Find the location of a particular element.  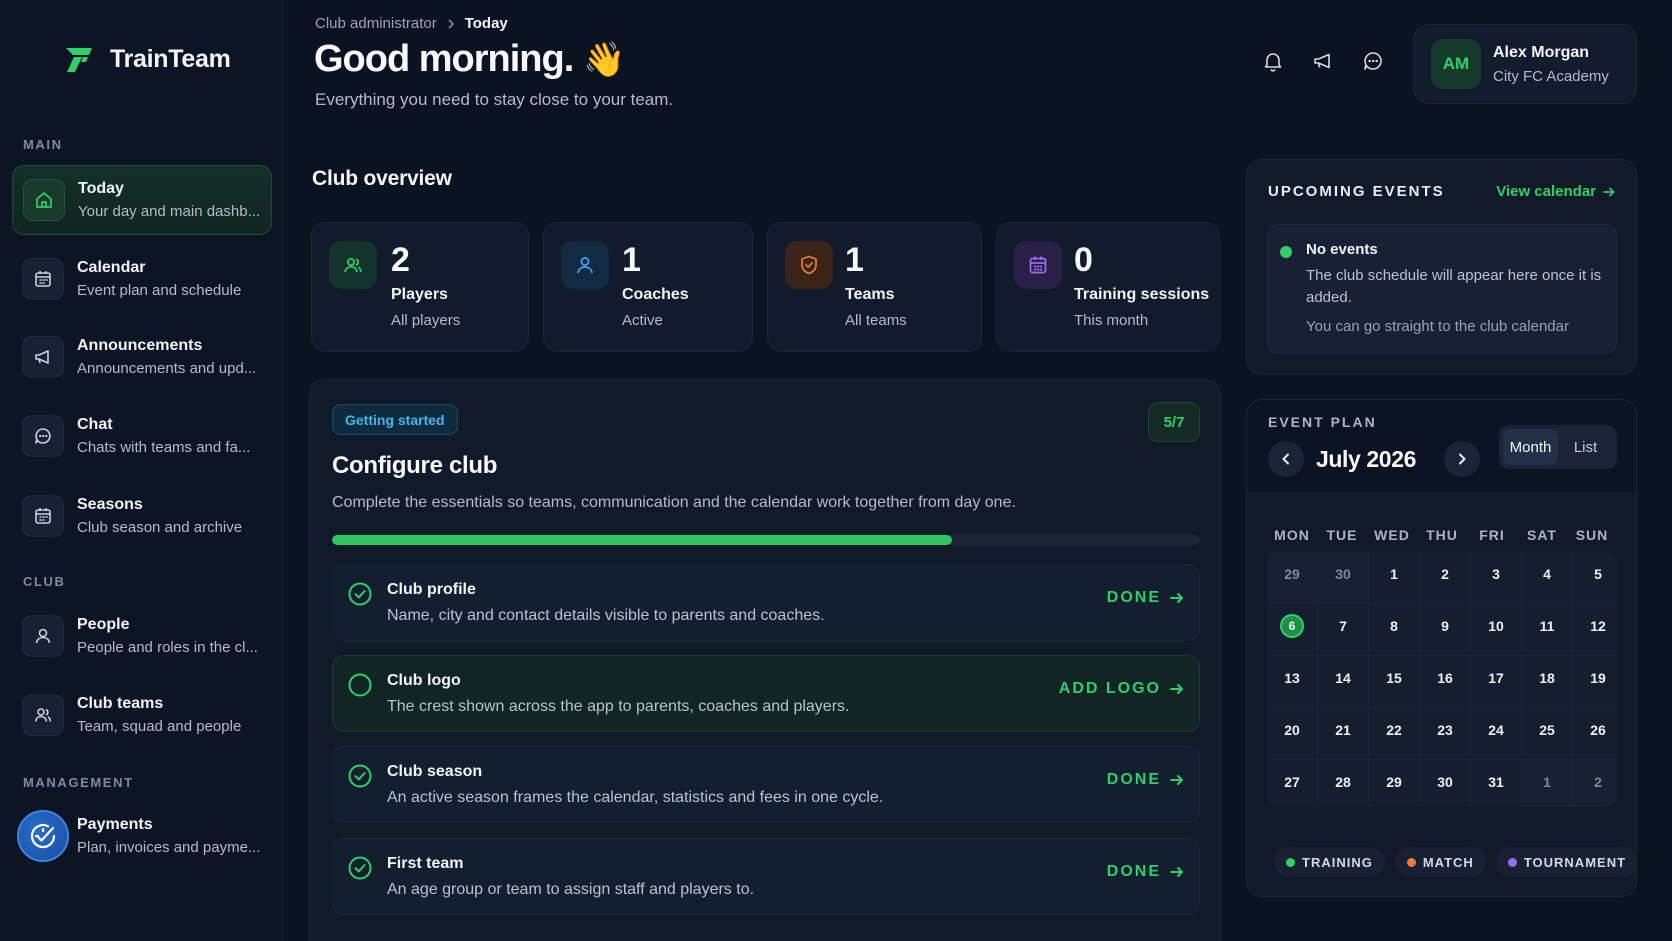

calendar-day: 27 is located at coordinates (1292, 783).